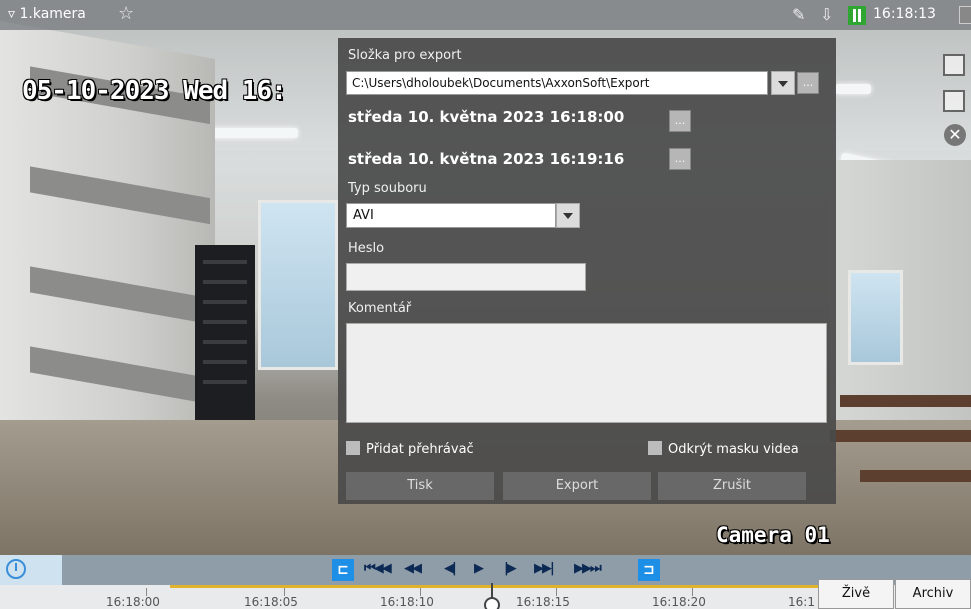  Describe the element at coordinates (857, 15) in the screenshot. I see `pause-button` at that location.